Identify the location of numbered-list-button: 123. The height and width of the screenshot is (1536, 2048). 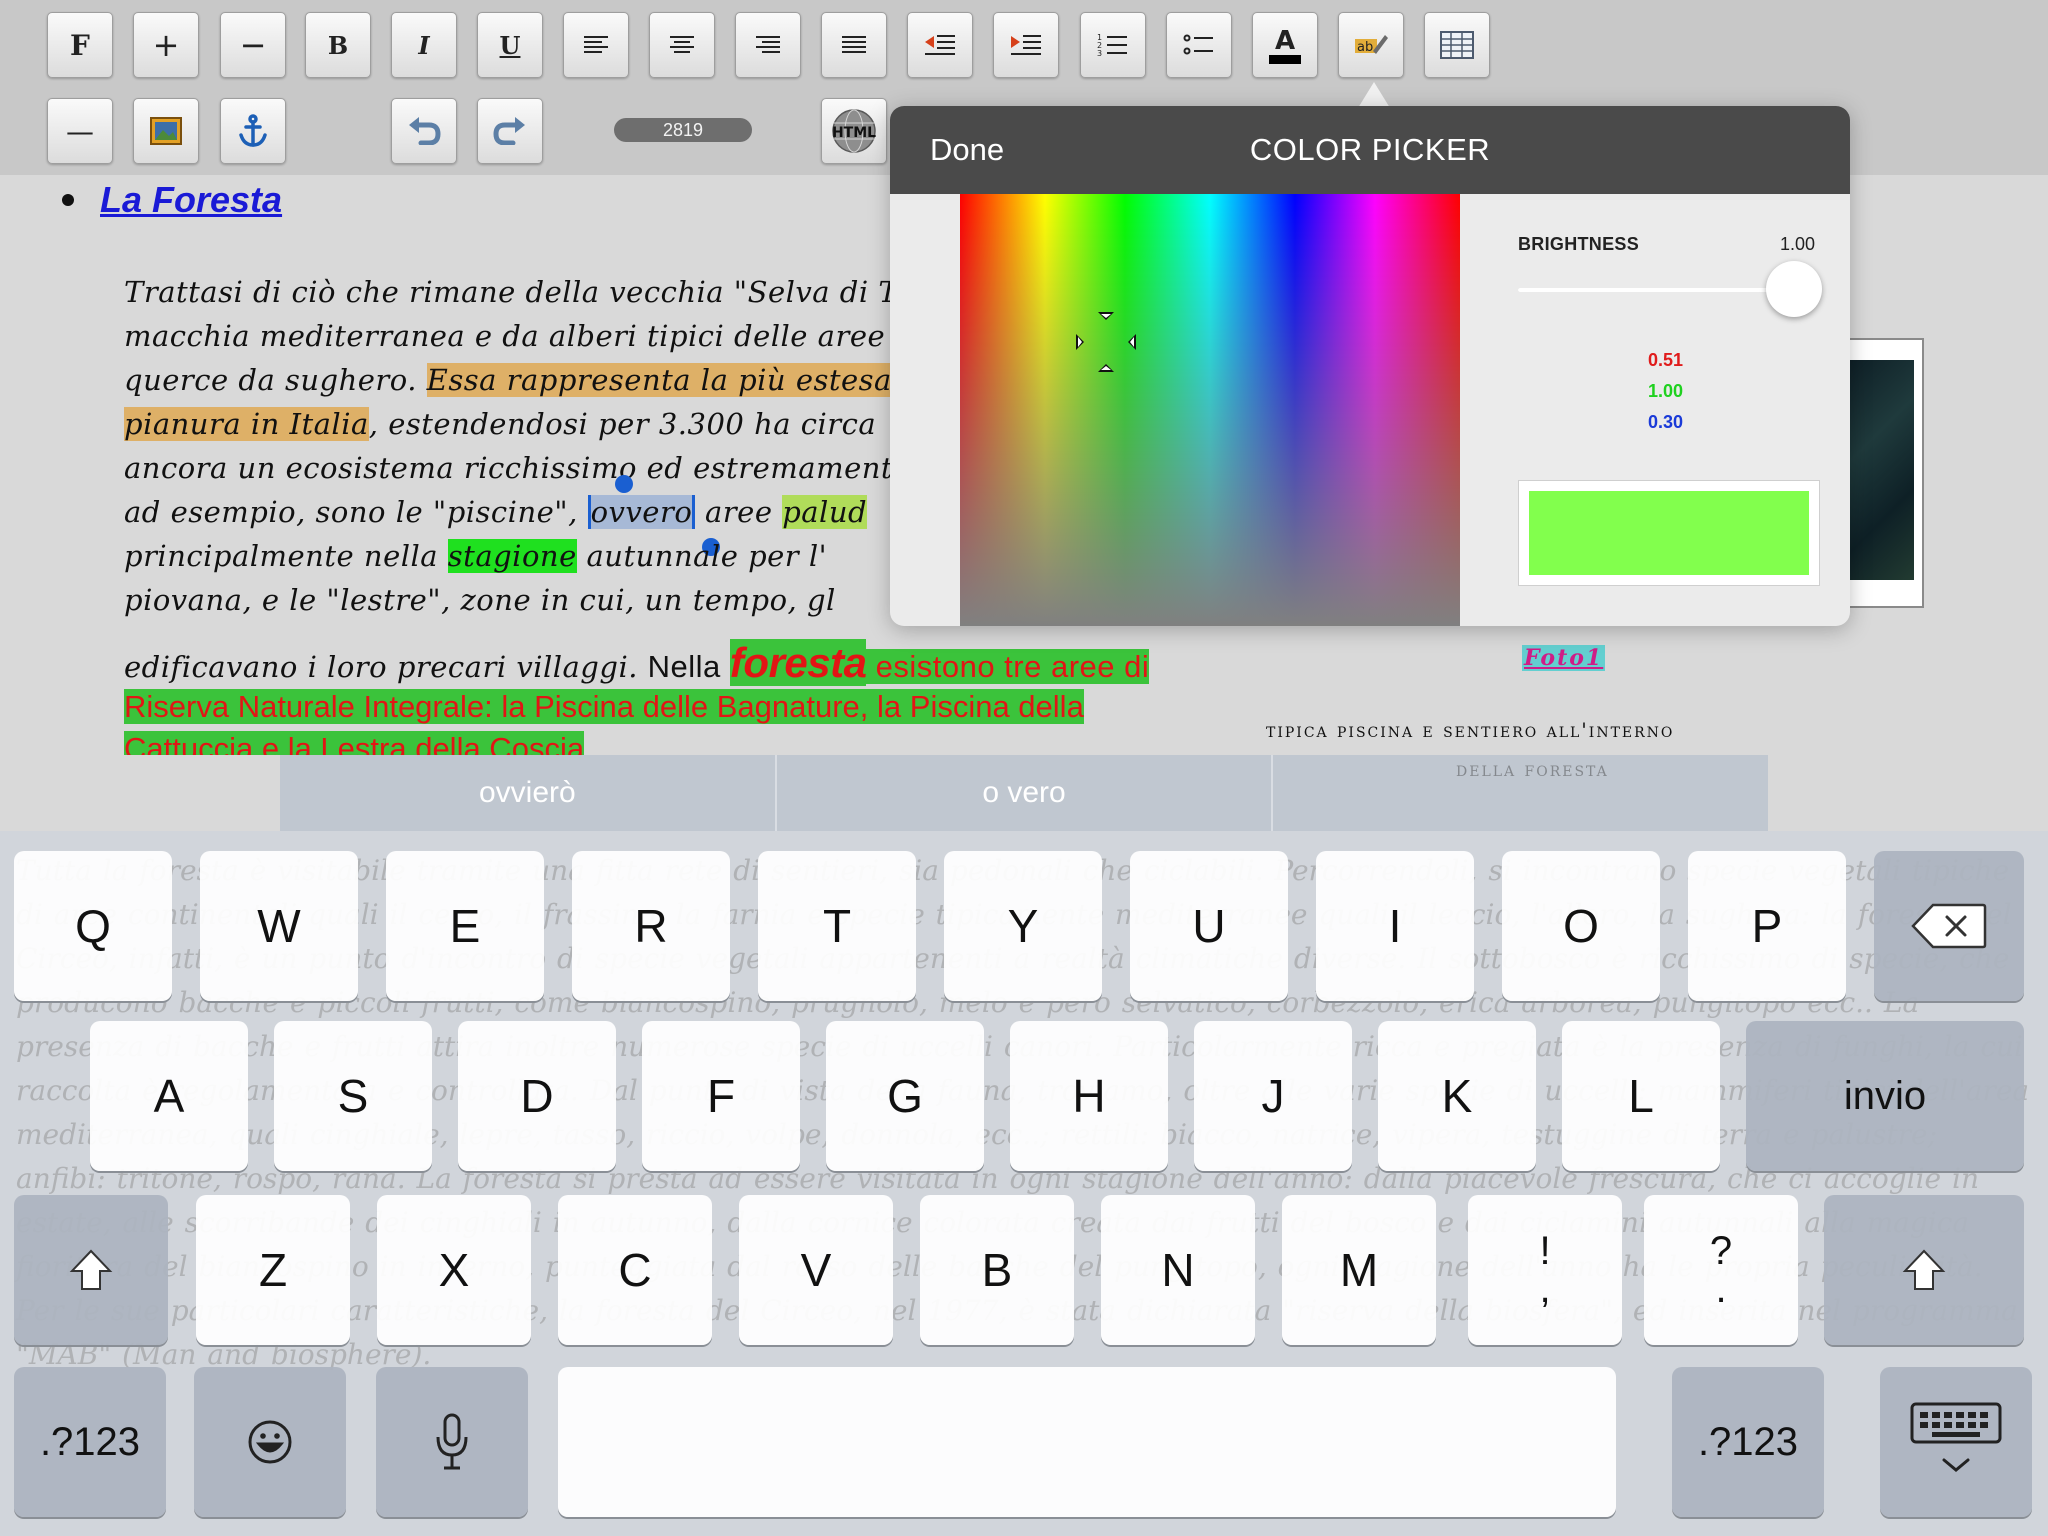
(1113, 45).